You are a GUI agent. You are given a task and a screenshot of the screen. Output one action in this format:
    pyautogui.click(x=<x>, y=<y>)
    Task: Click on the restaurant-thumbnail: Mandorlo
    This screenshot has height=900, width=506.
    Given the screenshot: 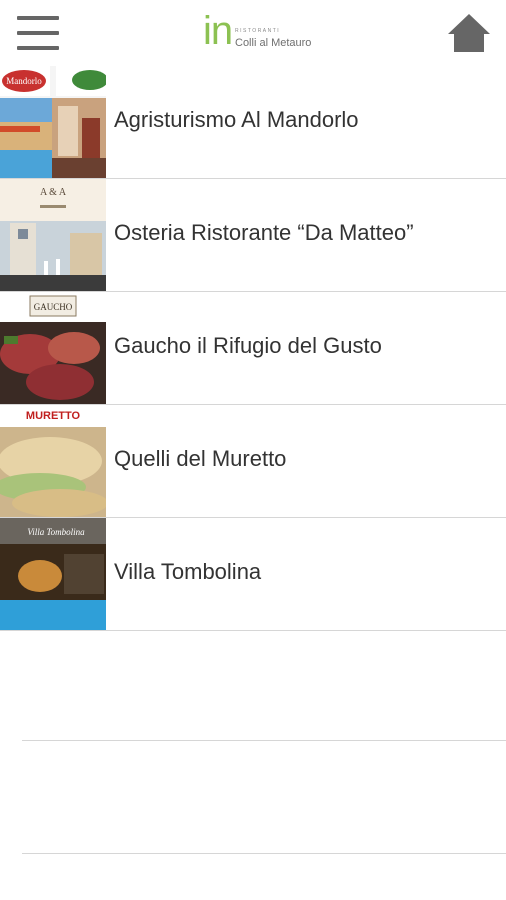 What is the action you would take?
    pyautogui.click(x=53, y=122)
    